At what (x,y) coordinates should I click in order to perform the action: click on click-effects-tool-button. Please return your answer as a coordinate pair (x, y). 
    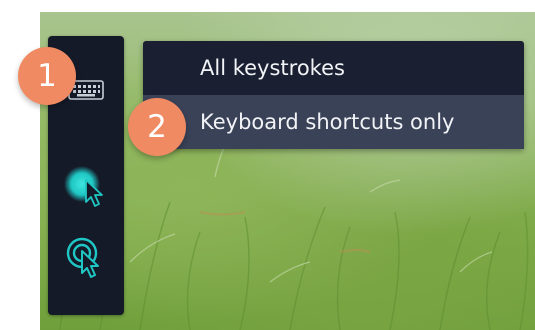
    Looking at the image, I should click on (86, 257).